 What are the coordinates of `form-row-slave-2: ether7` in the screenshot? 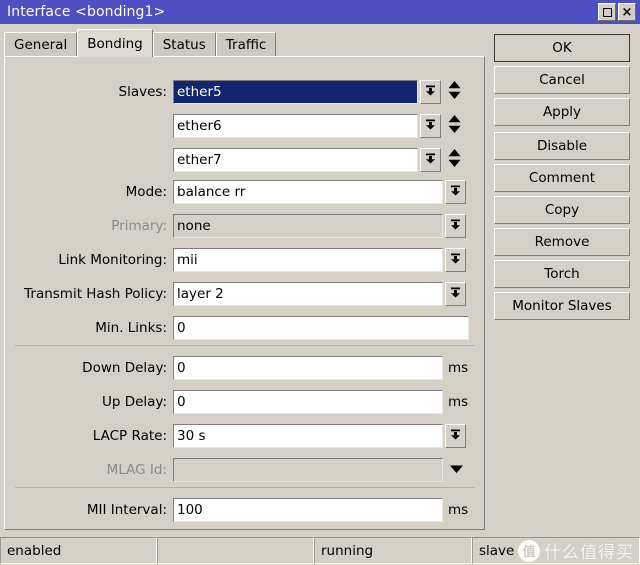 It's located at (234, 160).